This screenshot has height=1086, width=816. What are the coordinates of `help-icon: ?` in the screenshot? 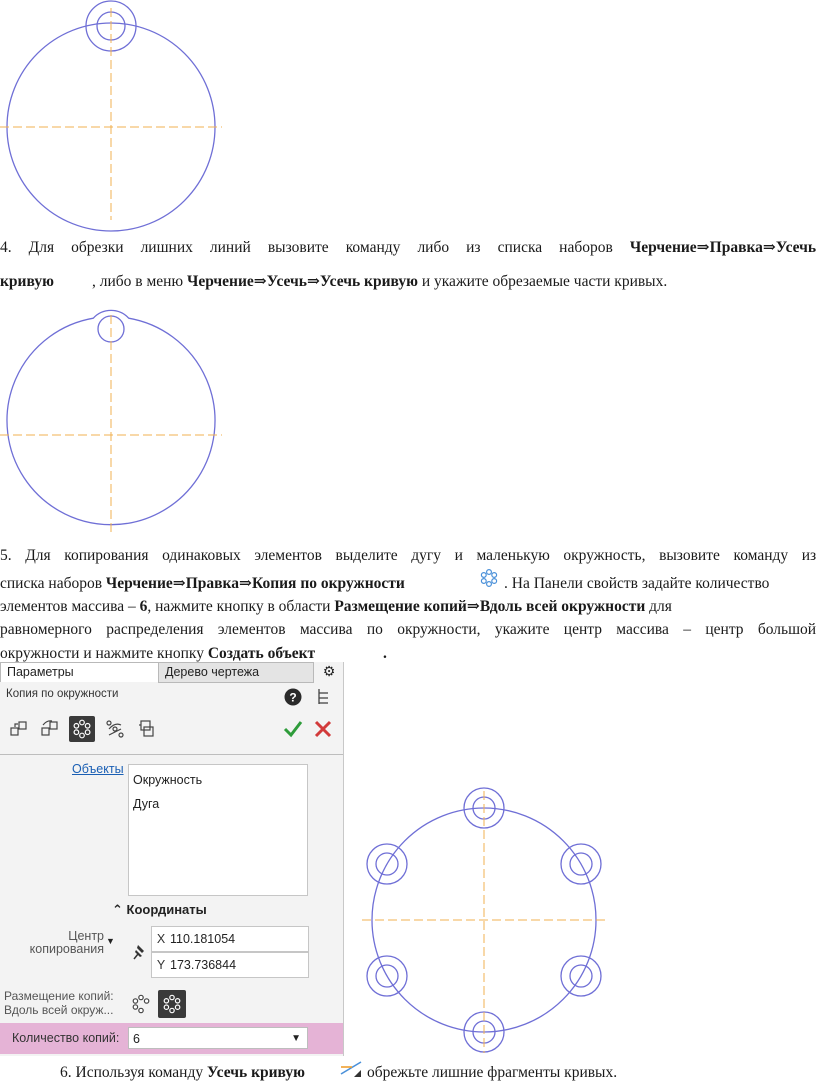 It's located at (293, 697).